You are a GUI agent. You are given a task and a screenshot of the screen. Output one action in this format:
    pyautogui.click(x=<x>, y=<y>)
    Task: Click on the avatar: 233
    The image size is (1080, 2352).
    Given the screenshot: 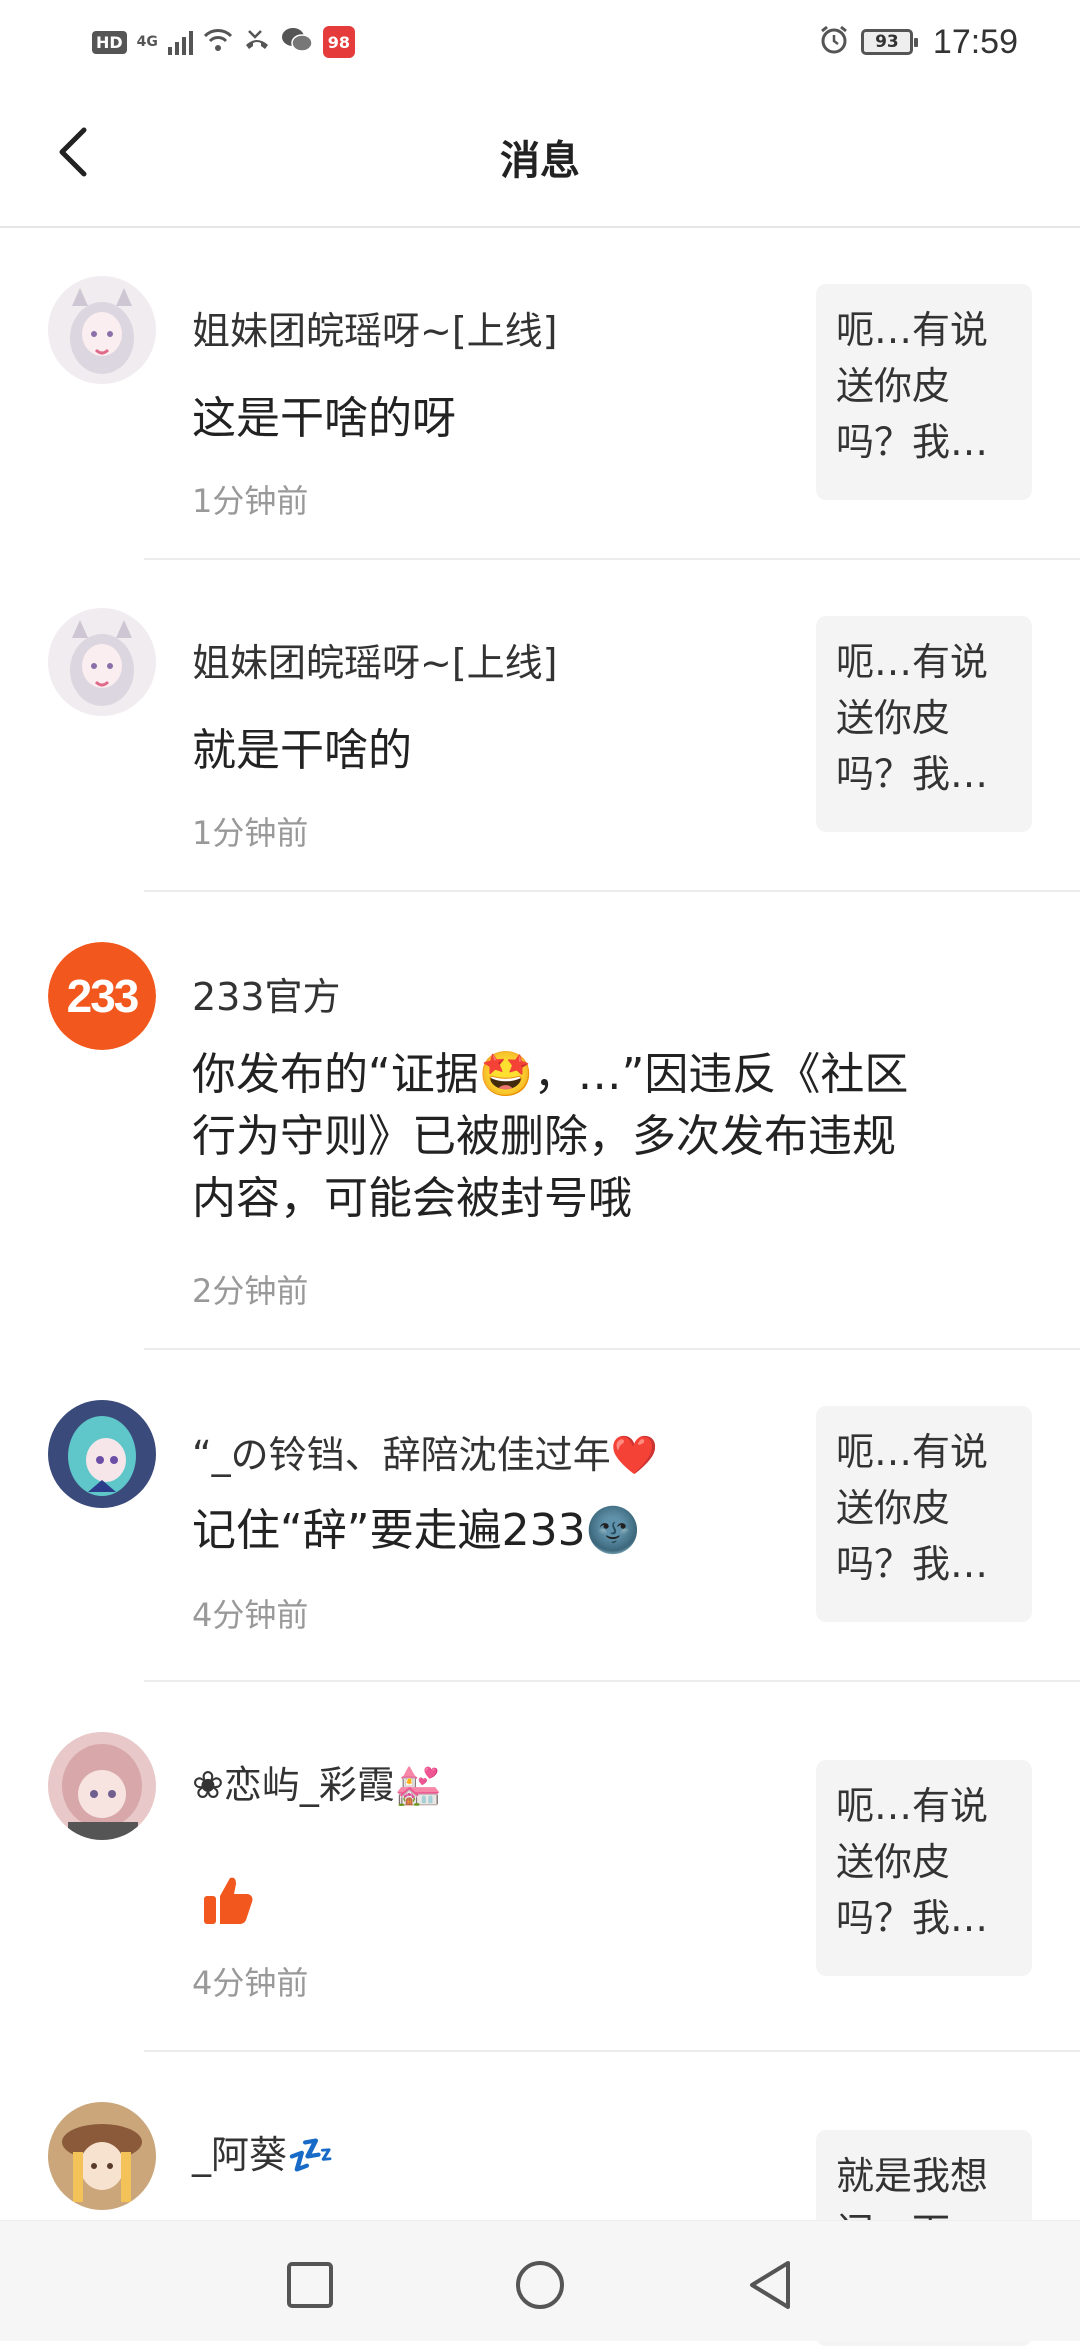 What is the action you would take?
    pyautogui.click(x=102, y=996)
    